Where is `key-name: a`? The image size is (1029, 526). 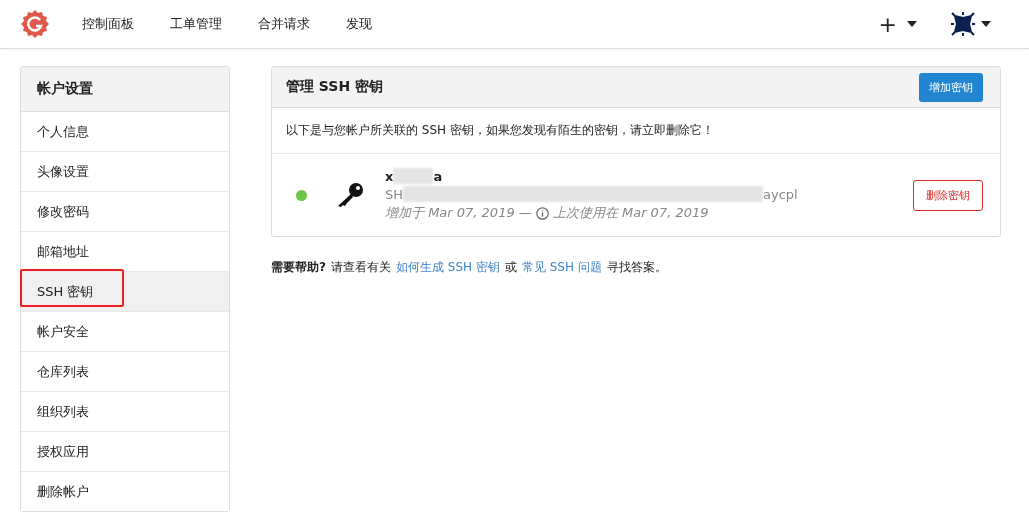
key-name: a is located at coordinates (438, 176).